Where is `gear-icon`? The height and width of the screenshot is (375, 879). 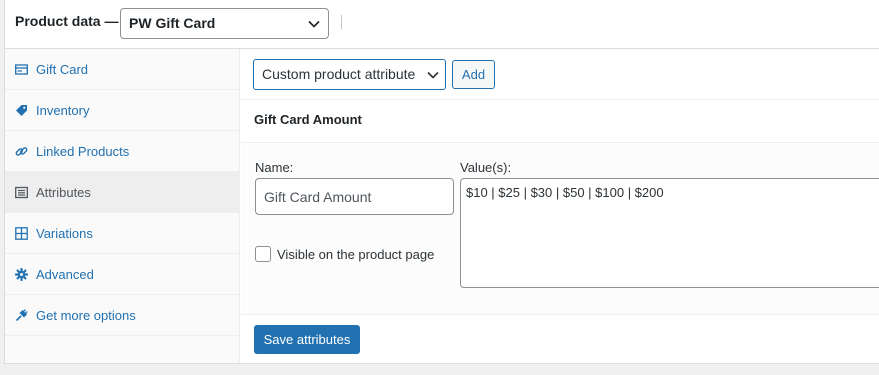
gear-icon is located at coordinates (21, 274).